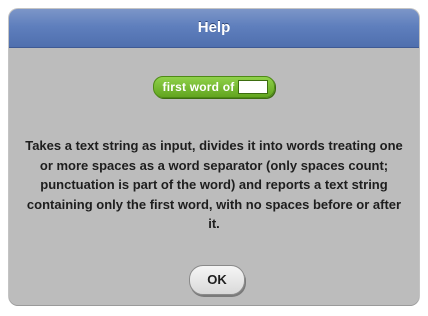  I want to click on dialog-title: Help, so click(214, 27).